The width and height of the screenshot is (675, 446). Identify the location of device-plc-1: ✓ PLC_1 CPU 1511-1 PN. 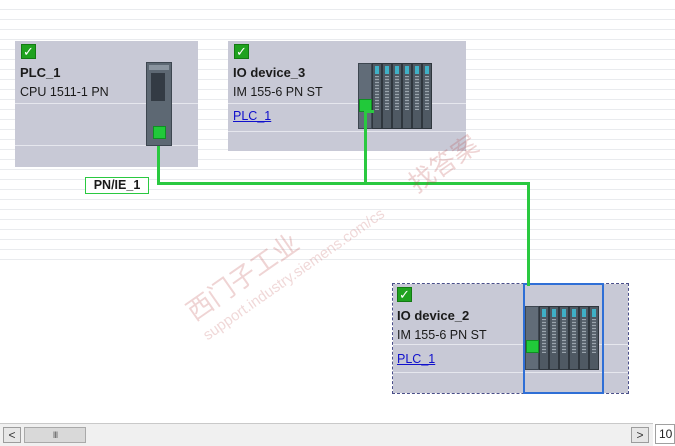
(106, 104).